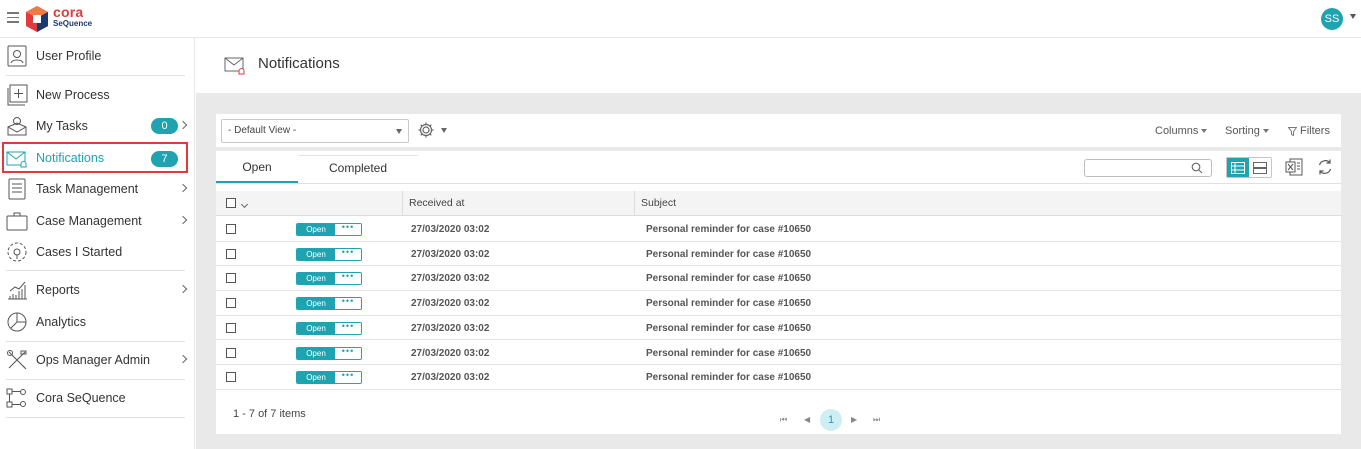 Image resolution: width=1361 pixels, height=449 pixels. Describe the element at coordinates (1247, 131) in the screenshot. I see `sorting-button: Sorting` at that location.